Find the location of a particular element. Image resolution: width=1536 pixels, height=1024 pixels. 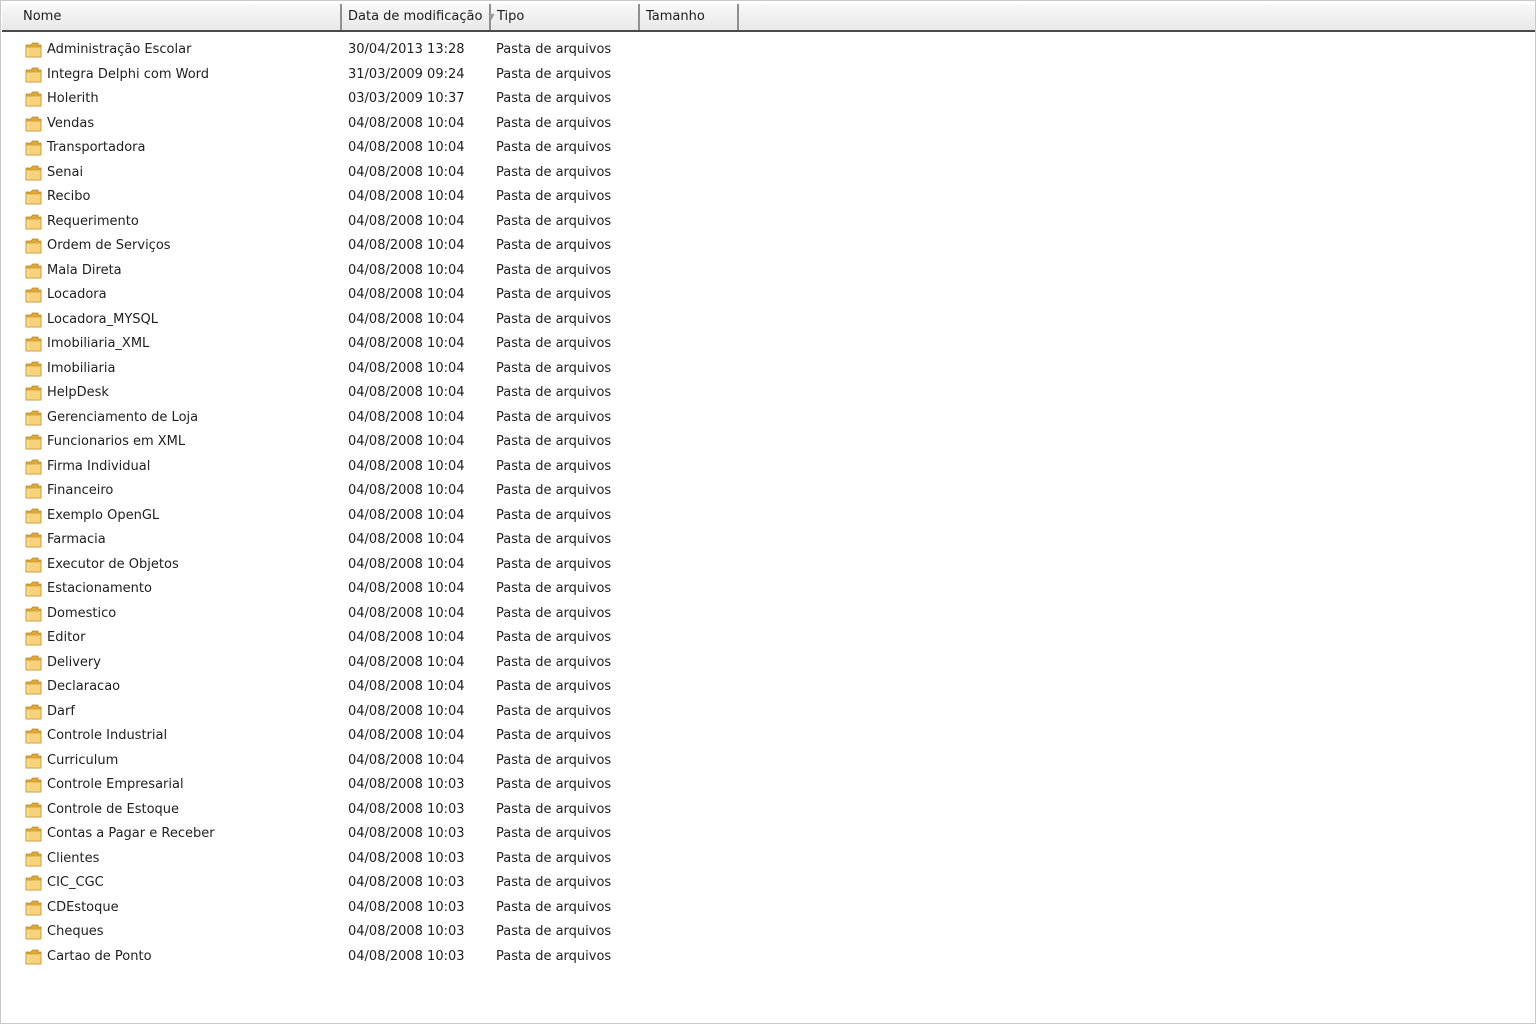

list-item: Editor 04/08/2008 10:04 Pasta de arquivos is located at coordinates (768, 638).